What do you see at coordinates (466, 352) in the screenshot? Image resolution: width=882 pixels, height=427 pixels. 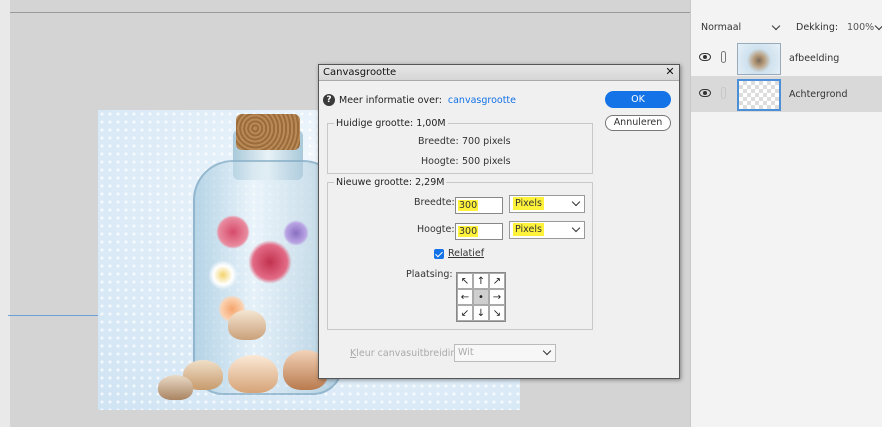 I see `extension-color-value: Wit` at bounding box center [466, 352].